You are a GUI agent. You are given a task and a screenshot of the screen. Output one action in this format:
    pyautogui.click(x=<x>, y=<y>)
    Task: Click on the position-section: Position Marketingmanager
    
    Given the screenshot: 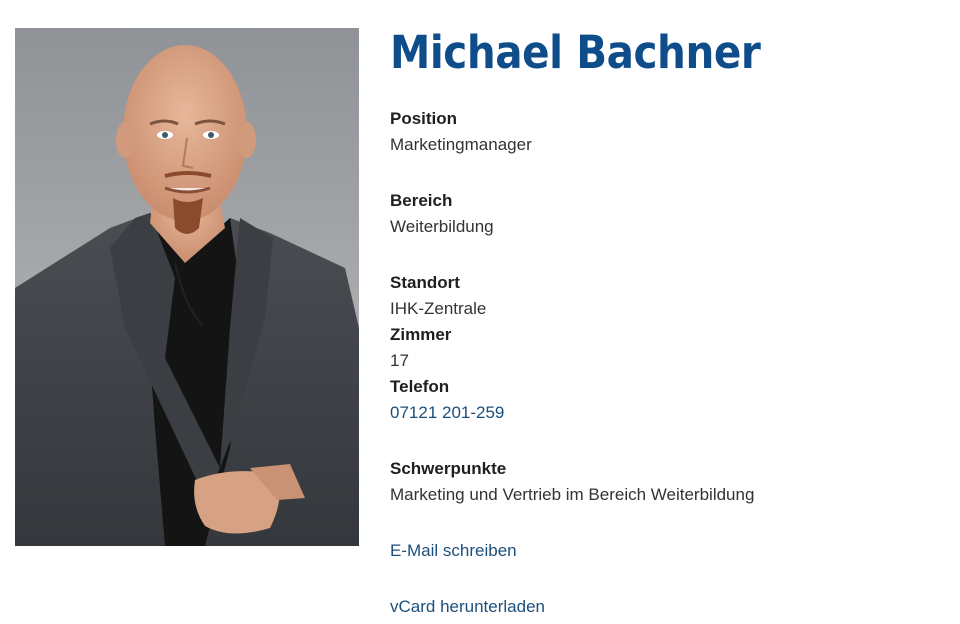 What is the action you would take?
    pyautogui.click(x=461, y=132)
    